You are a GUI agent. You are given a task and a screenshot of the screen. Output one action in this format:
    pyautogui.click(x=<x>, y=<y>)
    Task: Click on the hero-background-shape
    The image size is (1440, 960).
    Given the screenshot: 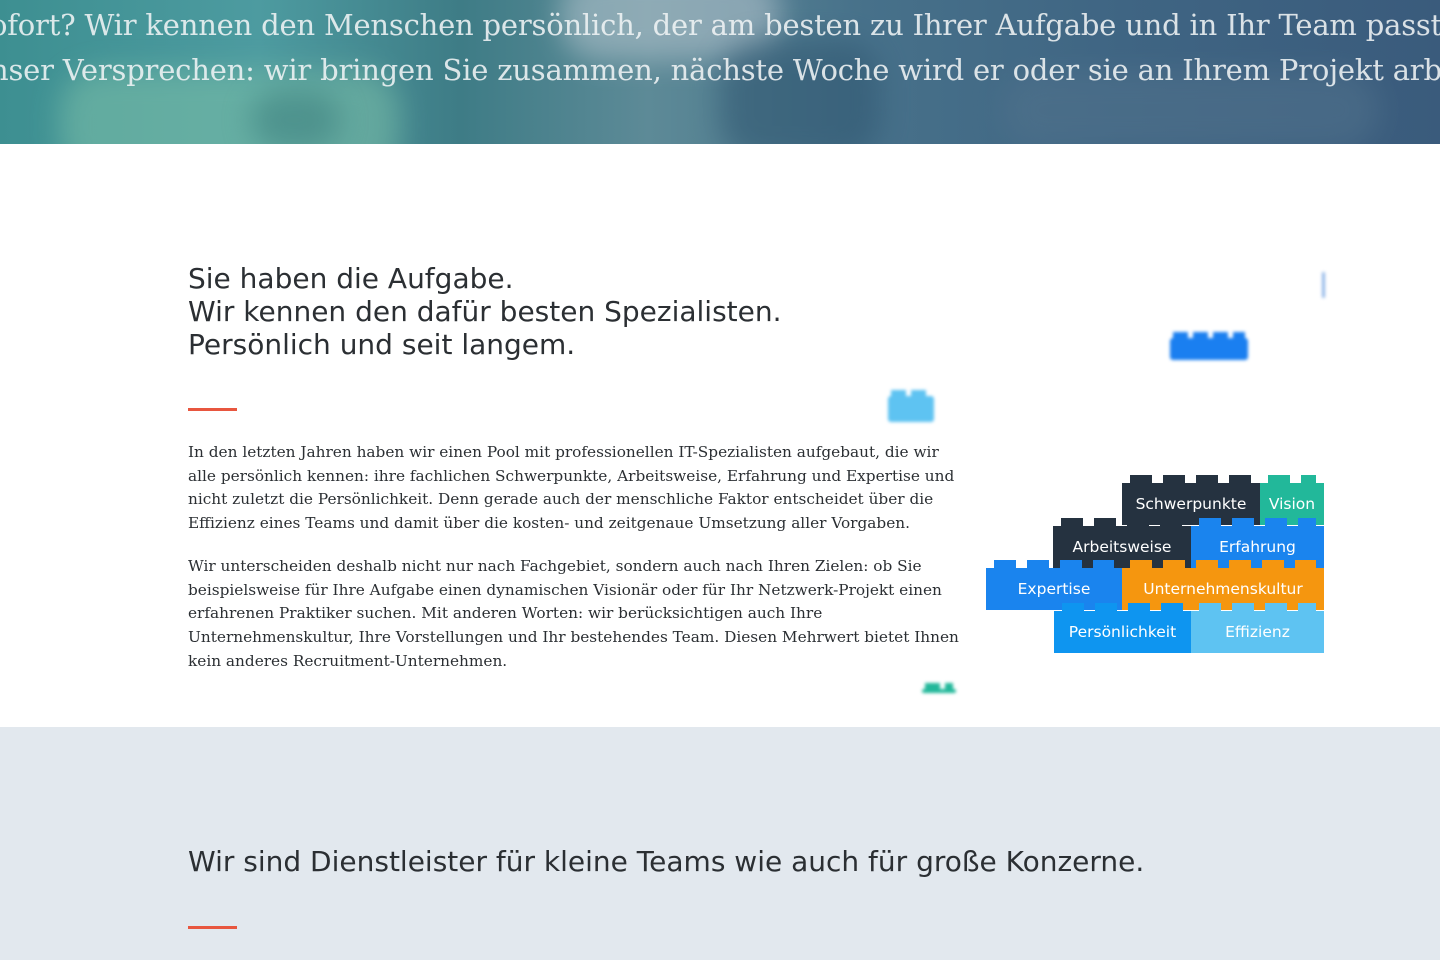 What is the action you would take?
    pyautogui.click(x=295, y=117)
    